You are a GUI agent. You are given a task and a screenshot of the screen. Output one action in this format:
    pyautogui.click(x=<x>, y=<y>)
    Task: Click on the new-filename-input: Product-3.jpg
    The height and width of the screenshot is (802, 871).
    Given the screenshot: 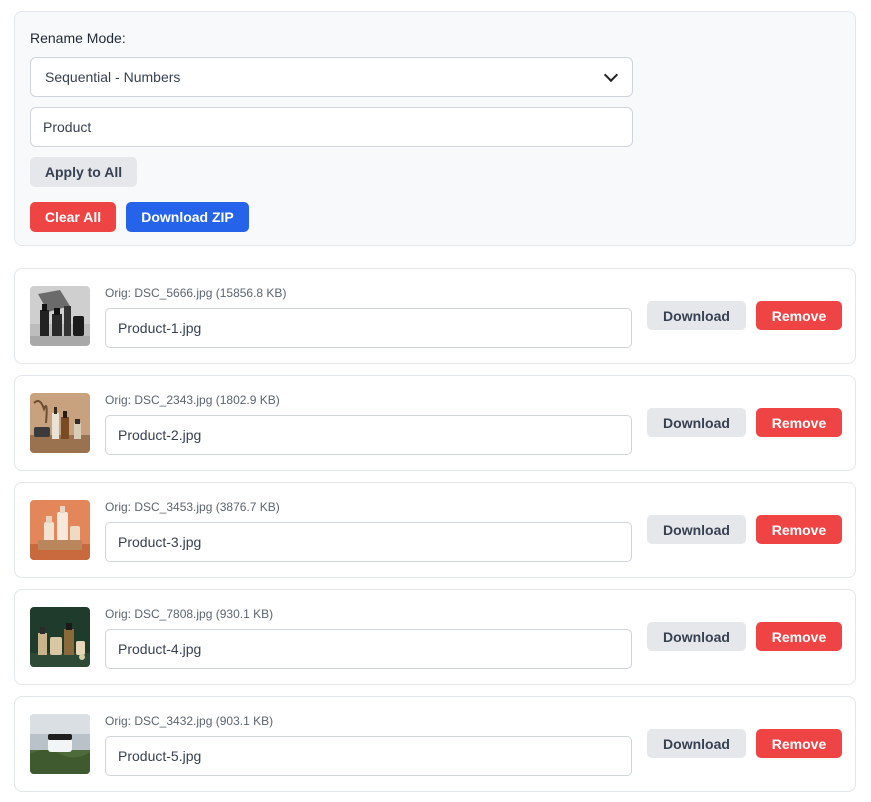 What is the action you would take?
    pyautogui.click(x=368, y=542)
    